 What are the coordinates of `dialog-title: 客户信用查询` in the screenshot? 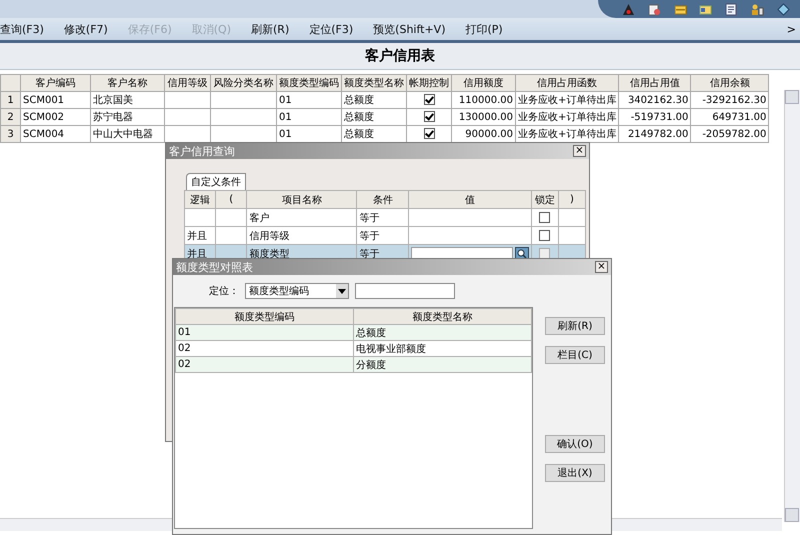 It's located at (202, 151).